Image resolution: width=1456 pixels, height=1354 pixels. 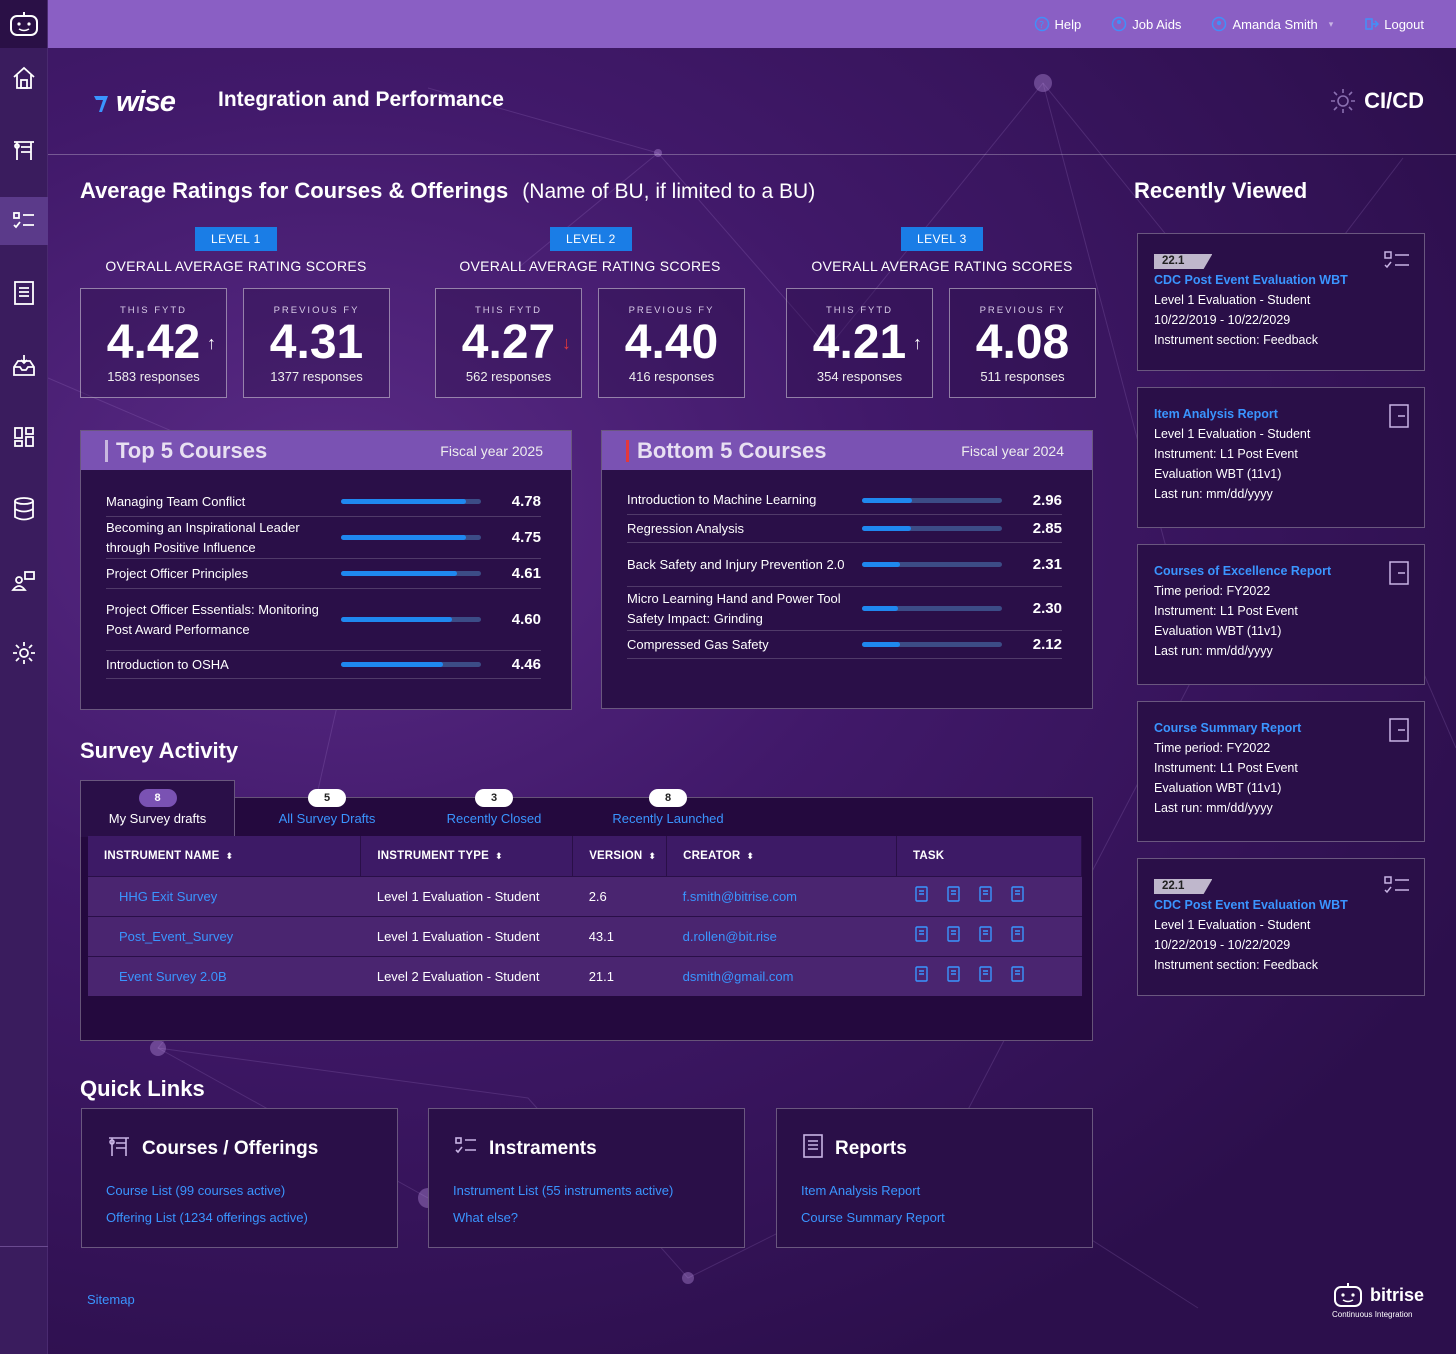 What do you see at coordinates (781, 895) in the screenshot?
I see `creator-email-link: f.smith@bitrise.com` at bounding box center [781, 895].